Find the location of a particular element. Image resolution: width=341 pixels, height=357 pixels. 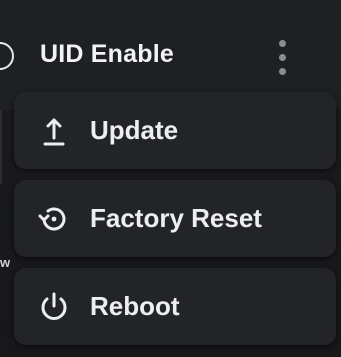

uid-enable-radio is located at coordinates (7, 56).